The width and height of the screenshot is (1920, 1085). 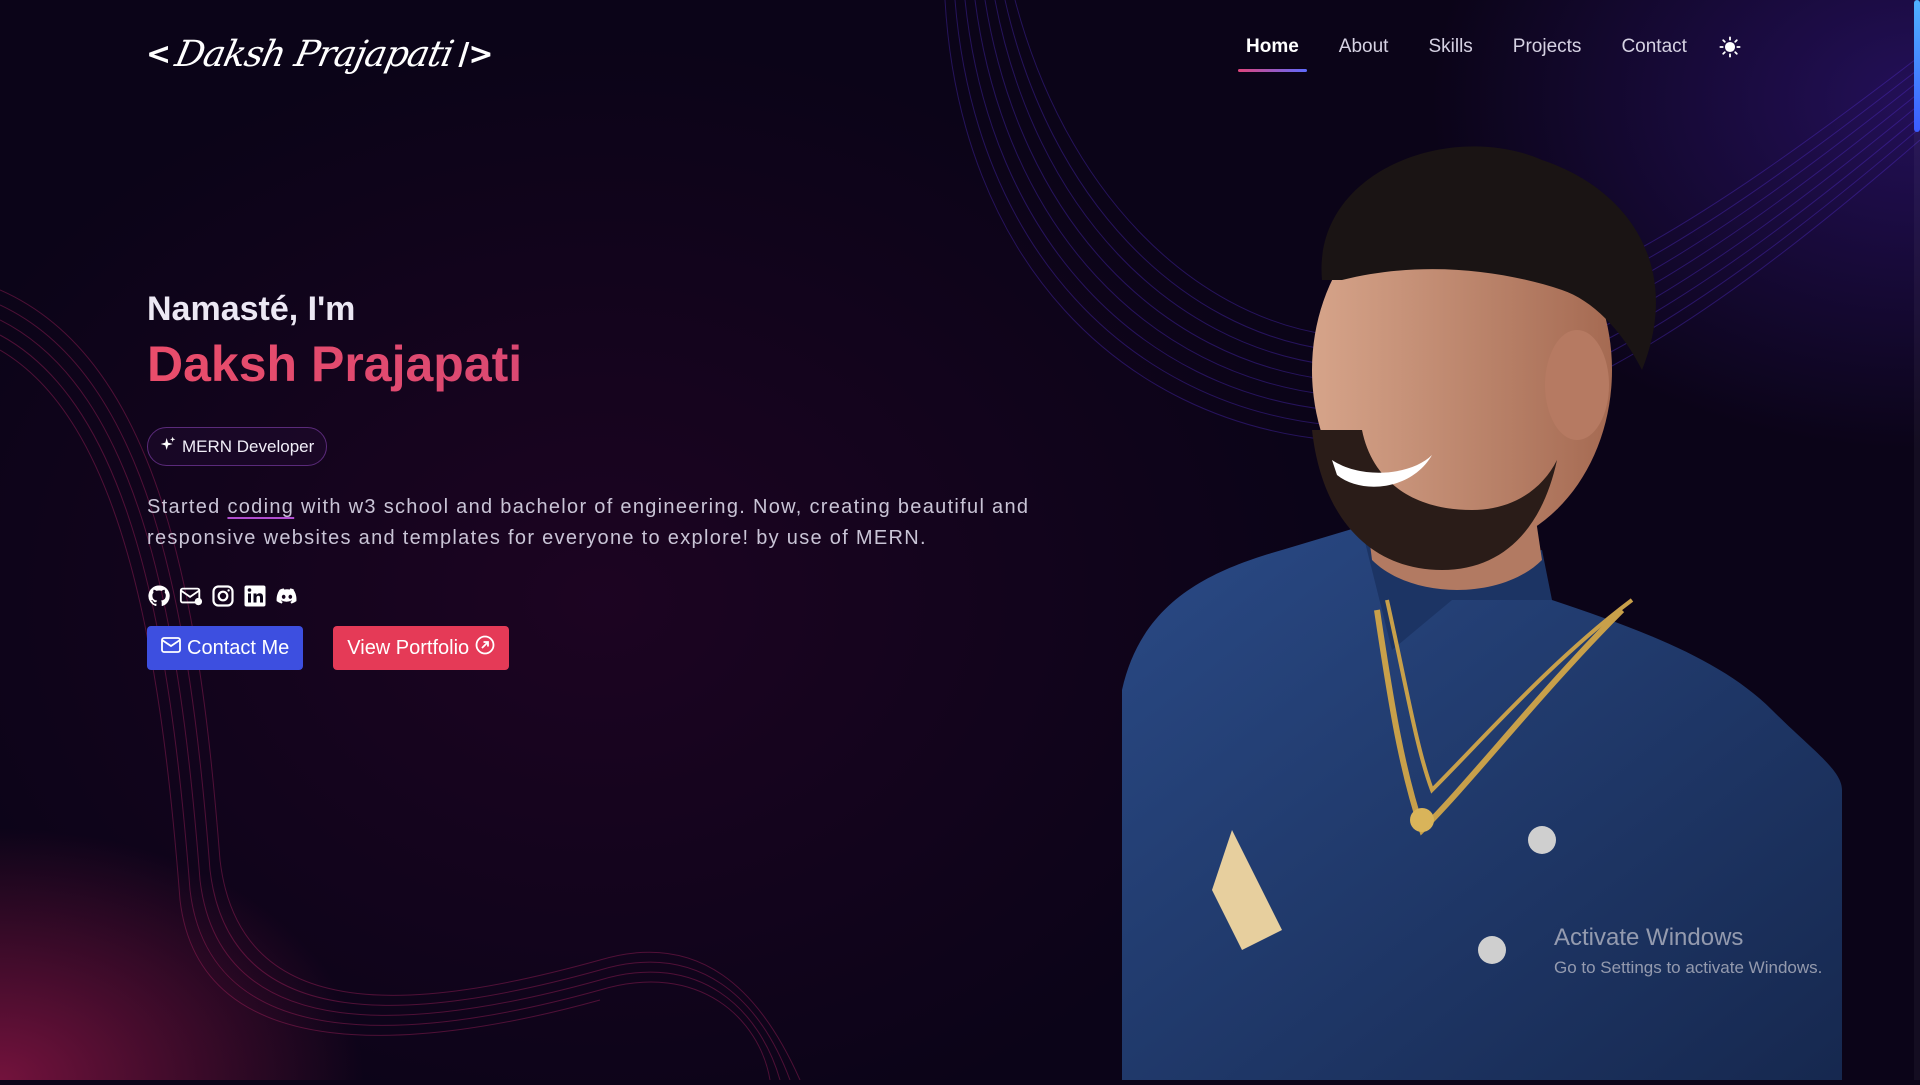 What do you see at coordinates (1917, 66) in the screenshot?
I see `scrollbar-thumb` at bounding box center [1917, 66].